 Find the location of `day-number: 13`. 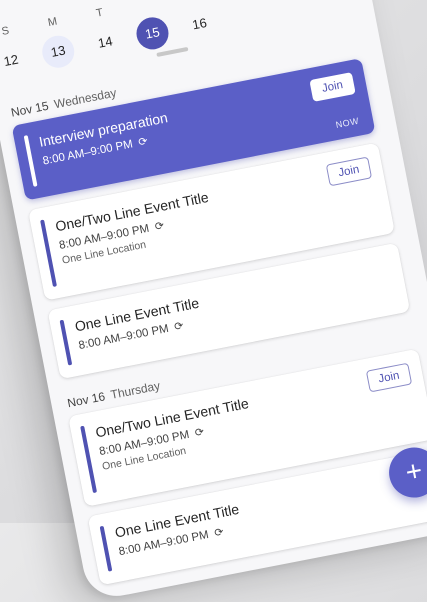

day-number: 13 is located at coordinates (58, 51).